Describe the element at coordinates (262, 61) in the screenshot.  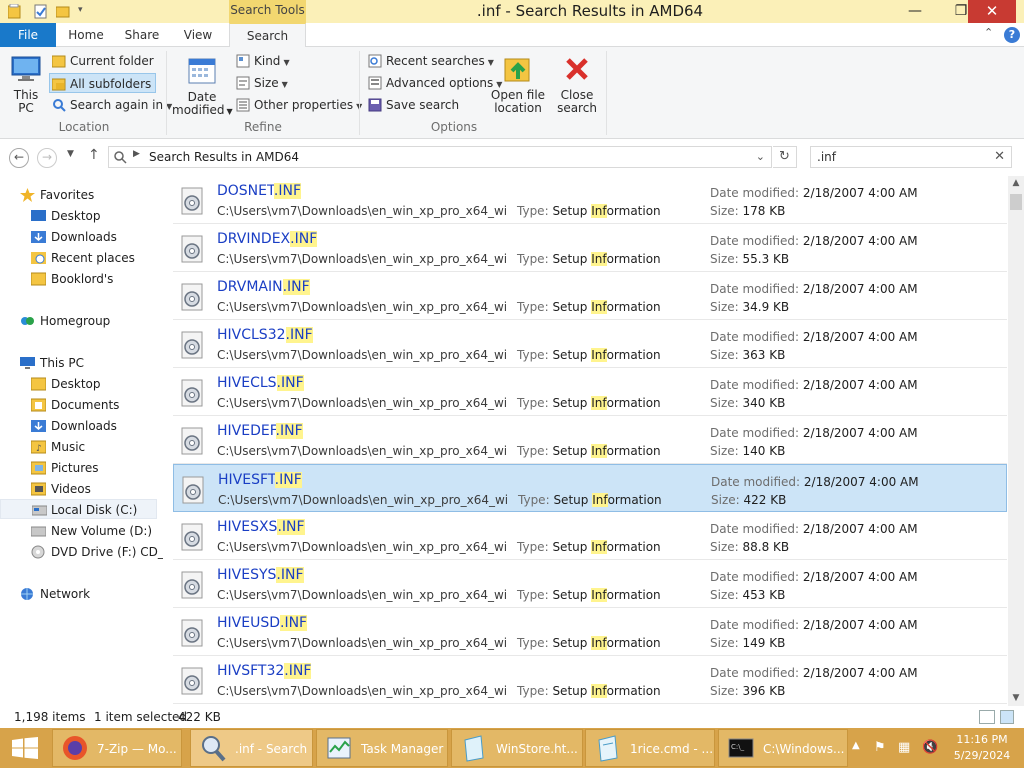
I see `kind-button: Kind ▼` at that location.